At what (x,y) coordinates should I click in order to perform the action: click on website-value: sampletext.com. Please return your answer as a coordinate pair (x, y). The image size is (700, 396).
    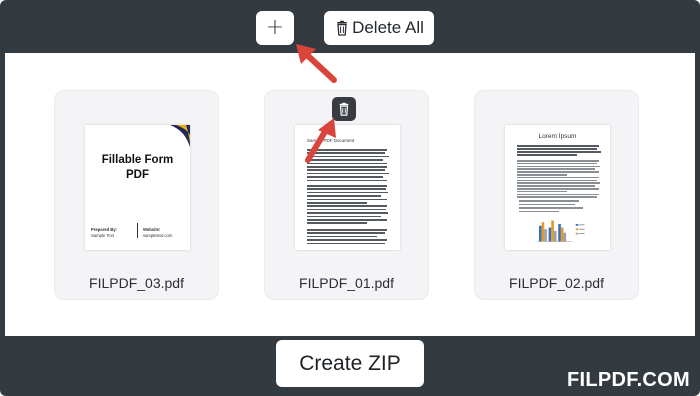
    Looking at the image, I should click on (158, 235).